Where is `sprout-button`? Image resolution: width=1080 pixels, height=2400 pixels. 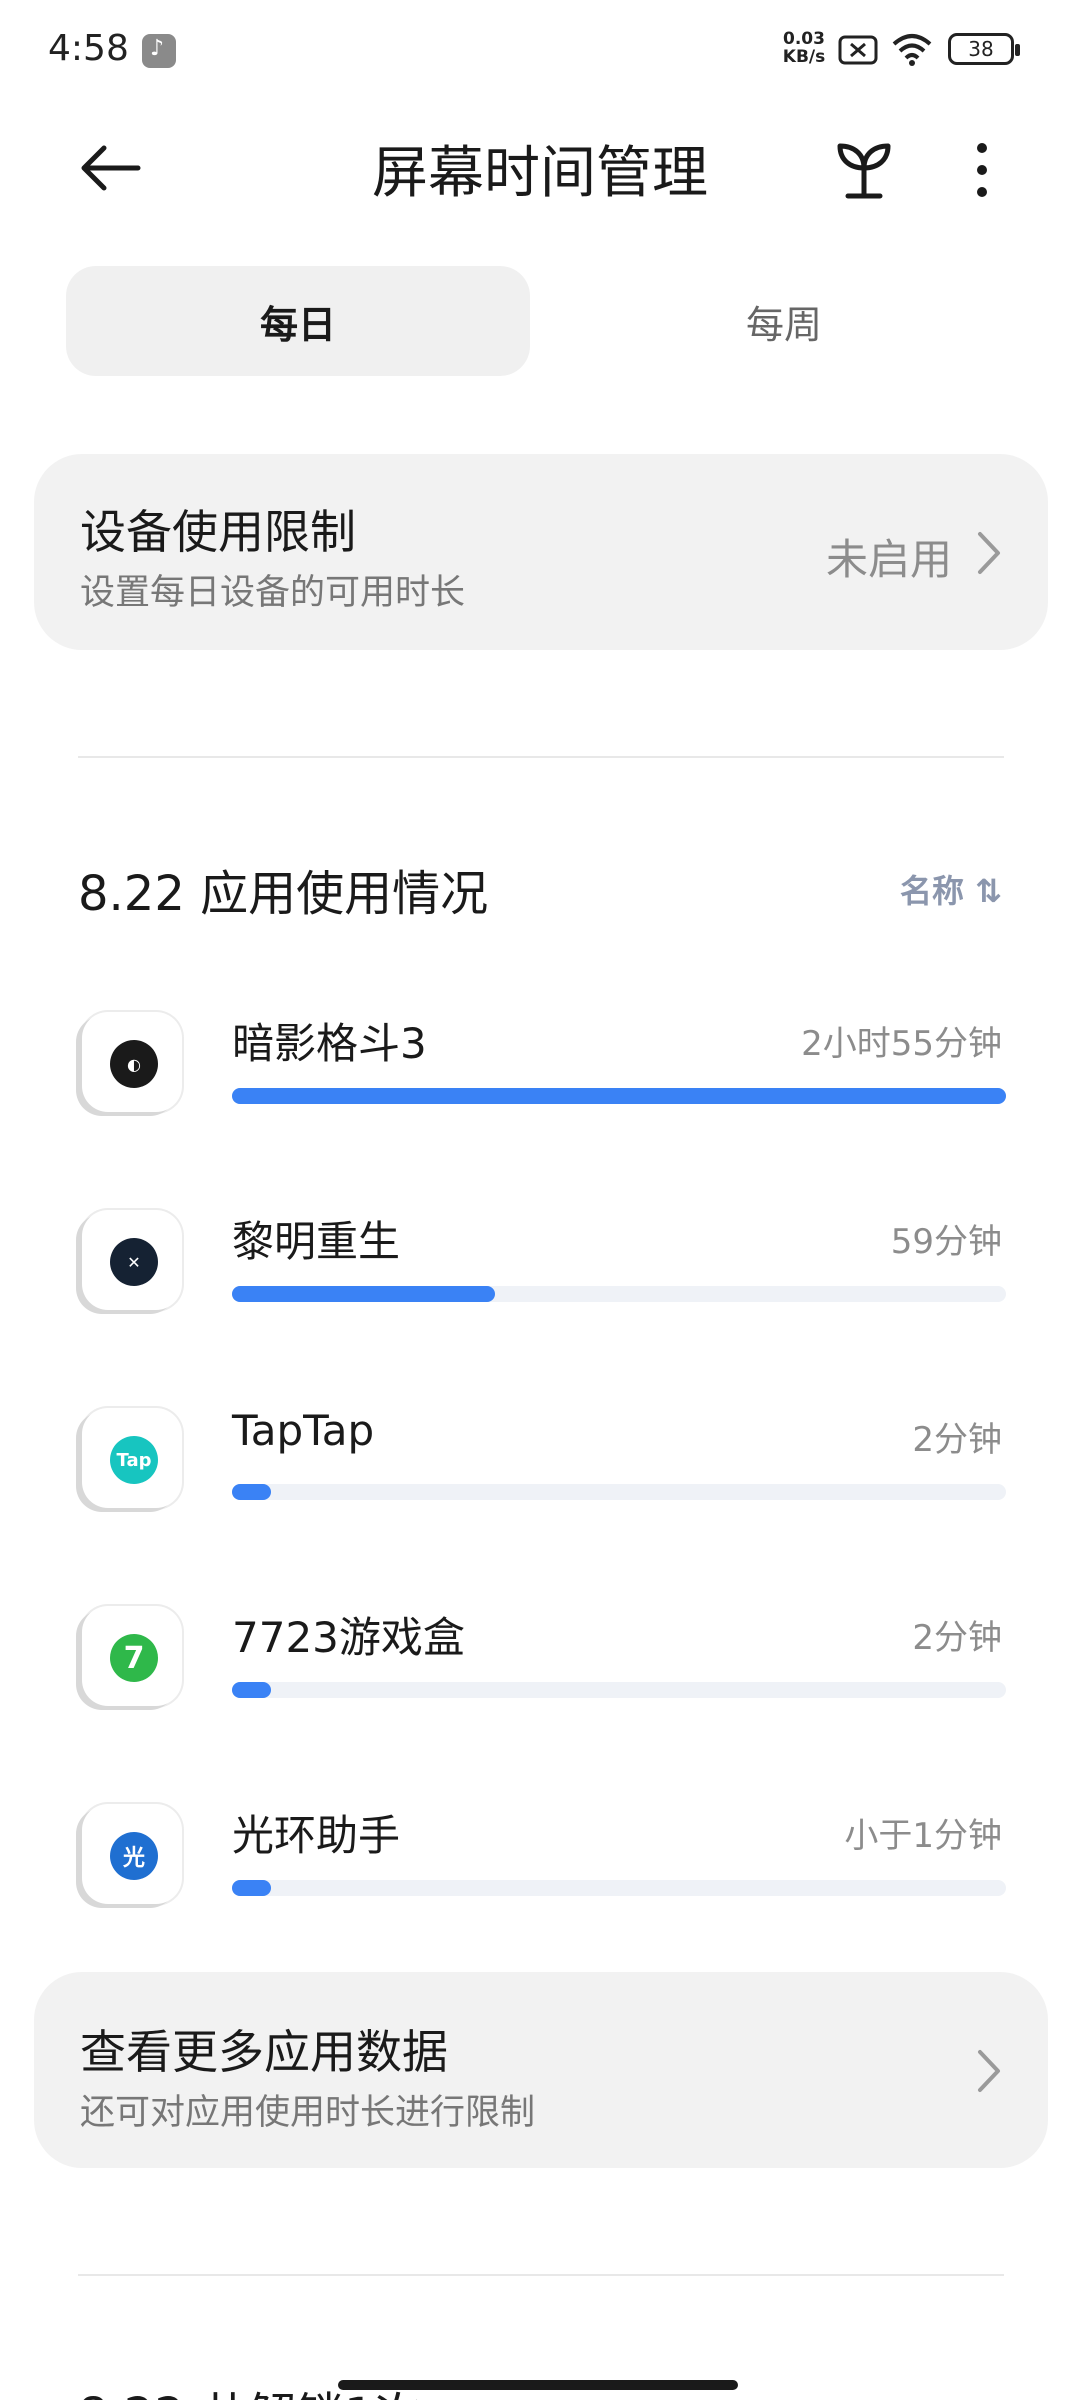
sprout-button is located at coordinates (864, 170).